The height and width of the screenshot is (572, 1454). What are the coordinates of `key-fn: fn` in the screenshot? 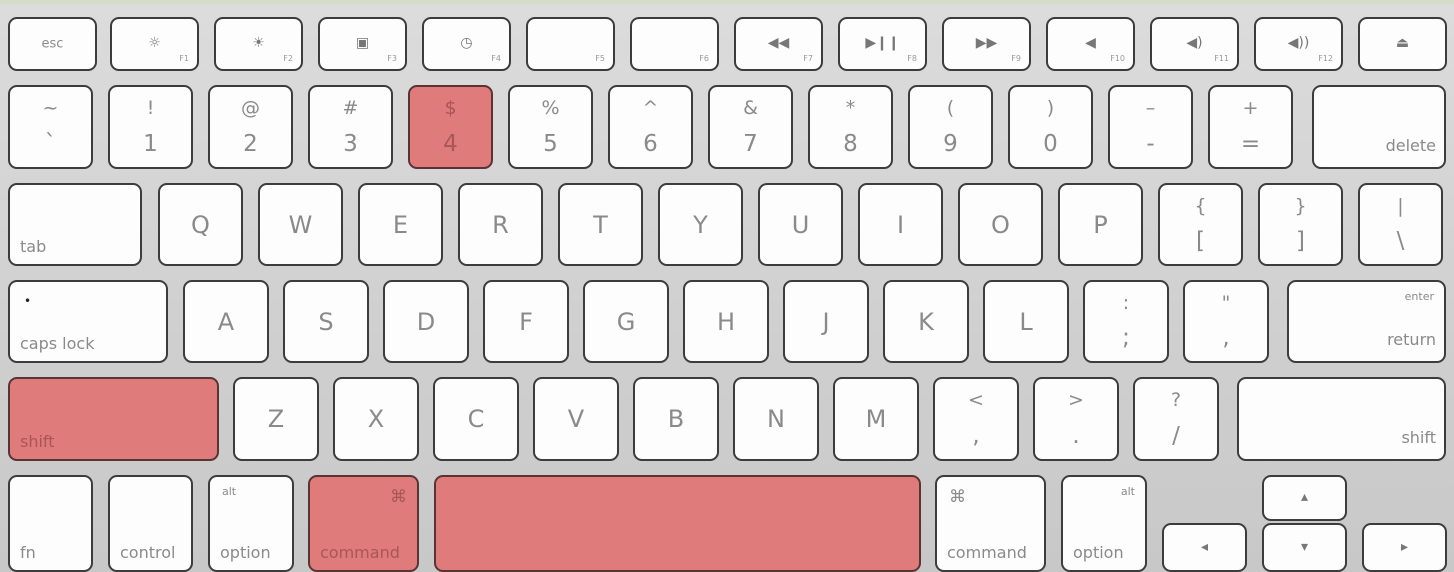 It's located at (50, 523).